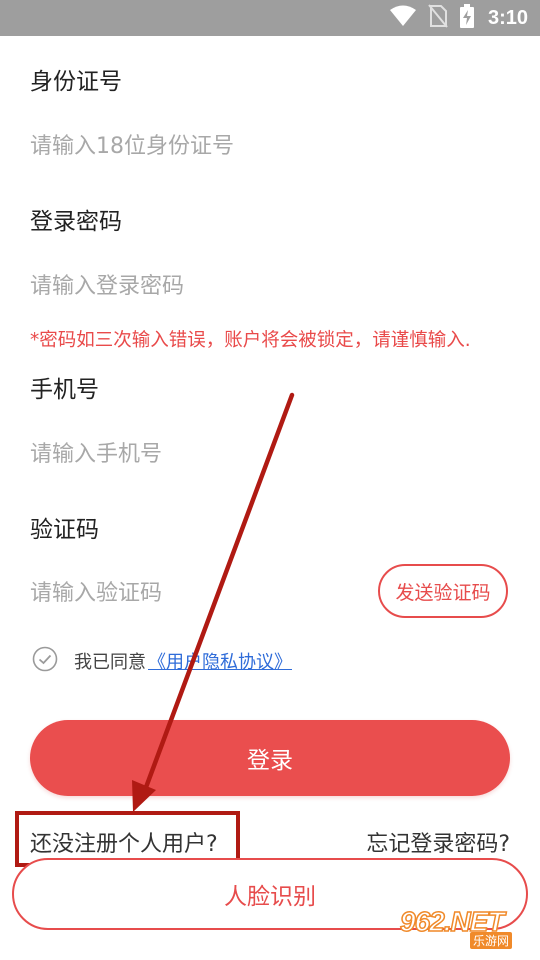 This screenshot has width=540, height=960. What do you see at coordinates (260, 286) in the screenshot?
I see `password-input` at bounding box center [260, 286].